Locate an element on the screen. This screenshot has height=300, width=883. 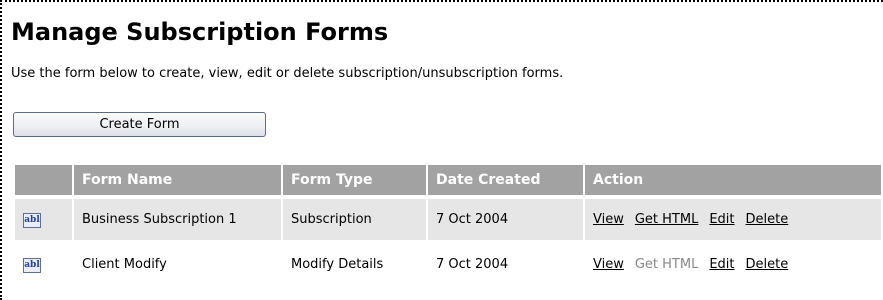
form-name: Business Subscription 1 is located at coordinates (177, 219).